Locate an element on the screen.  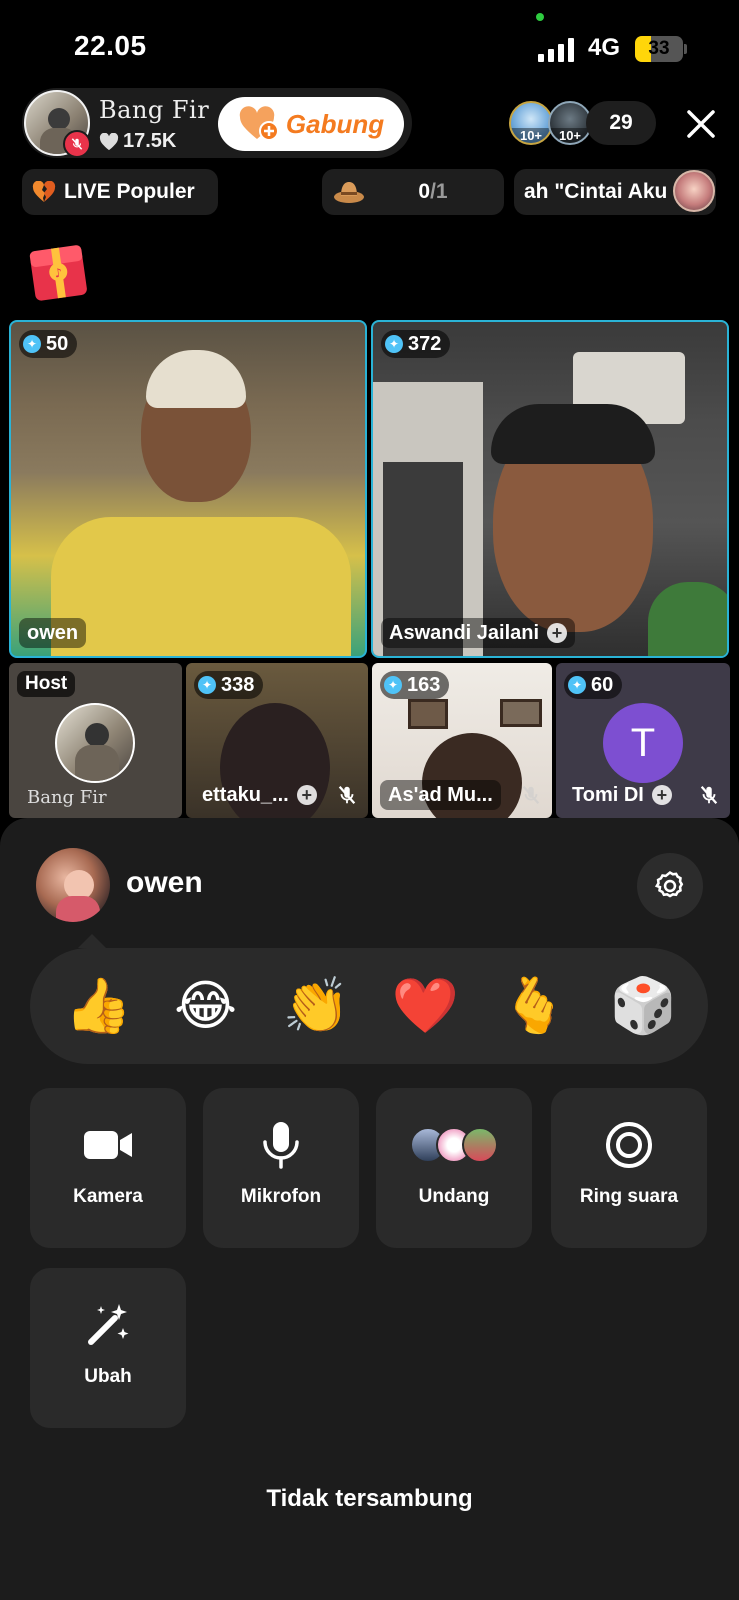
join-button: Gabung is located at coordinates (311, 124).